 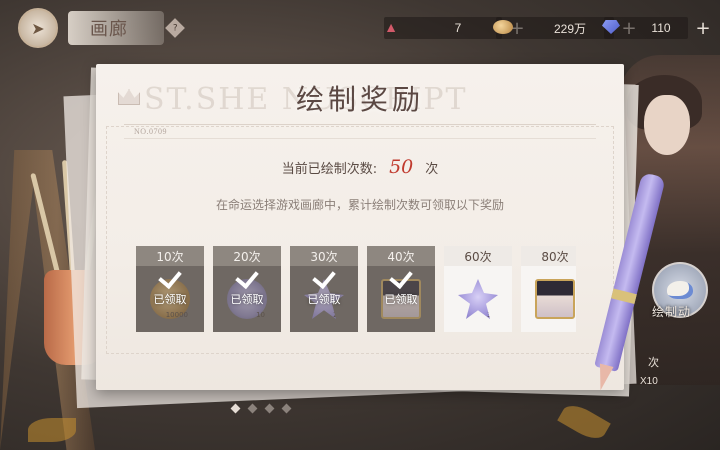 What do you see at coordinates (443, 28) in the screenshot?
I see `currency-bar: ▲ 7` at bounding box center [443, 28].